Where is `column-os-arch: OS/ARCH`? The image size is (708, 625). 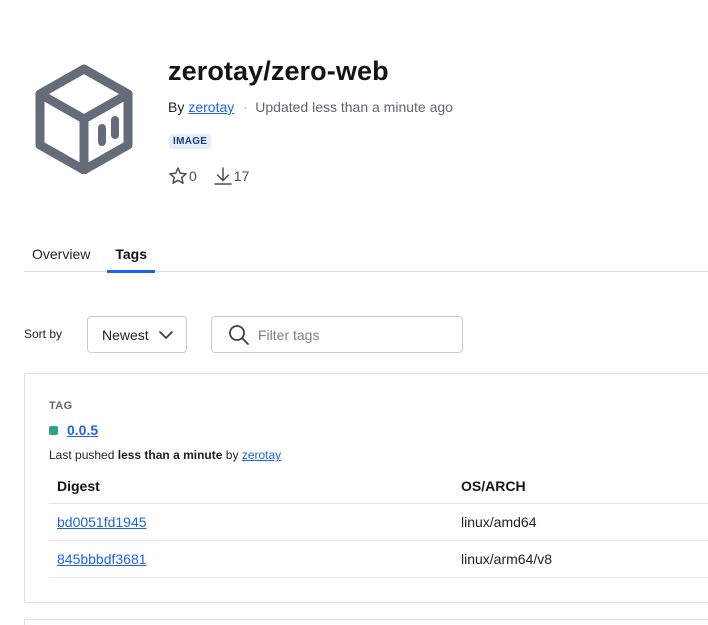 column-os-arch: OS/ARCH is located at coordinates (493, 485).